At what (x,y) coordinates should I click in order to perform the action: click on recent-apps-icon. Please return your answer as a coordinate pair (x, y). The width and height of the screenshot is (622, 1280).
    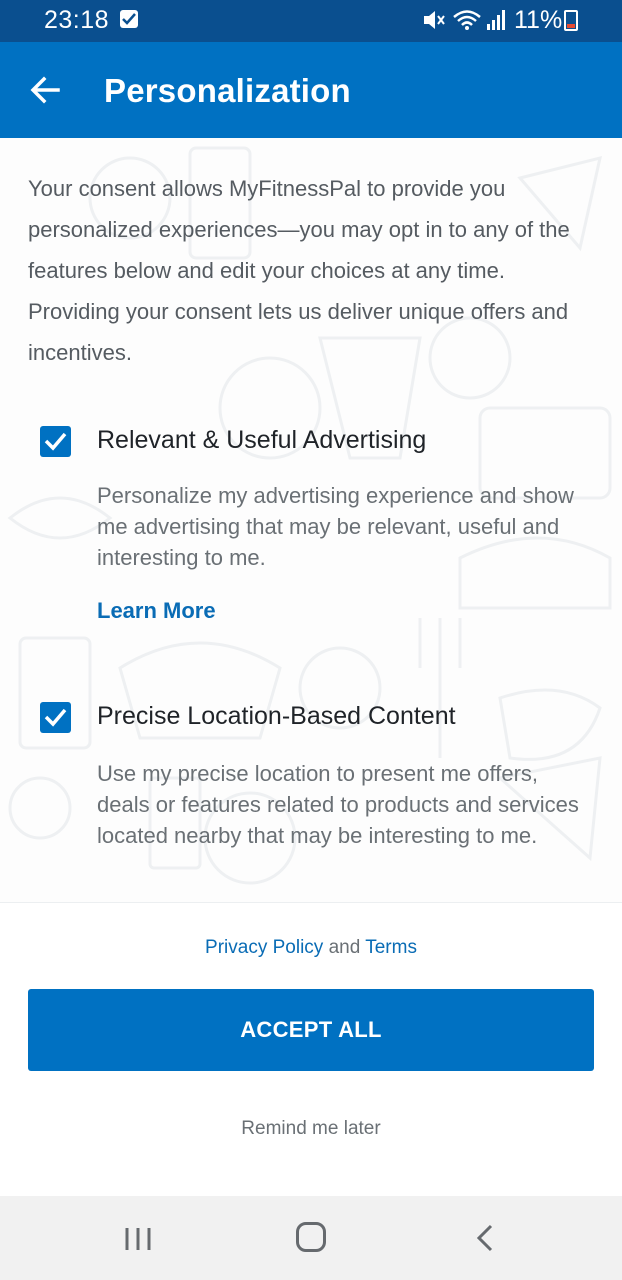
    Looking at the image, I should click on (138, 1241).